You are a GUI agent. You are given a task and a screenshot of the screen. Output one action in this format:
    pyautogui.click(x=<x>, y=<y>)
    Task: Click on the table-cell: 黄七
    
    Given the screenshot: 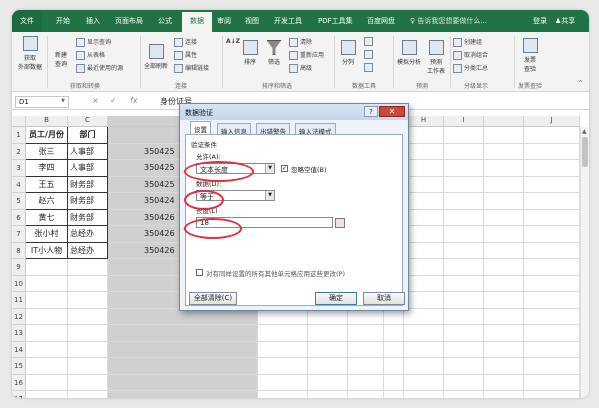 What is the action you would take?
    pyautogui.click(x=47, y=217)
    